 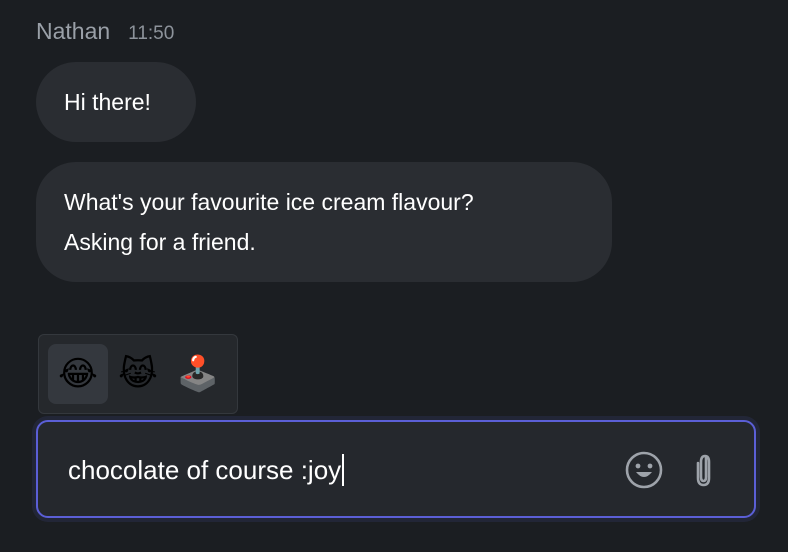 I want to click on smiley-face-icon, so click(x=644, y=470).